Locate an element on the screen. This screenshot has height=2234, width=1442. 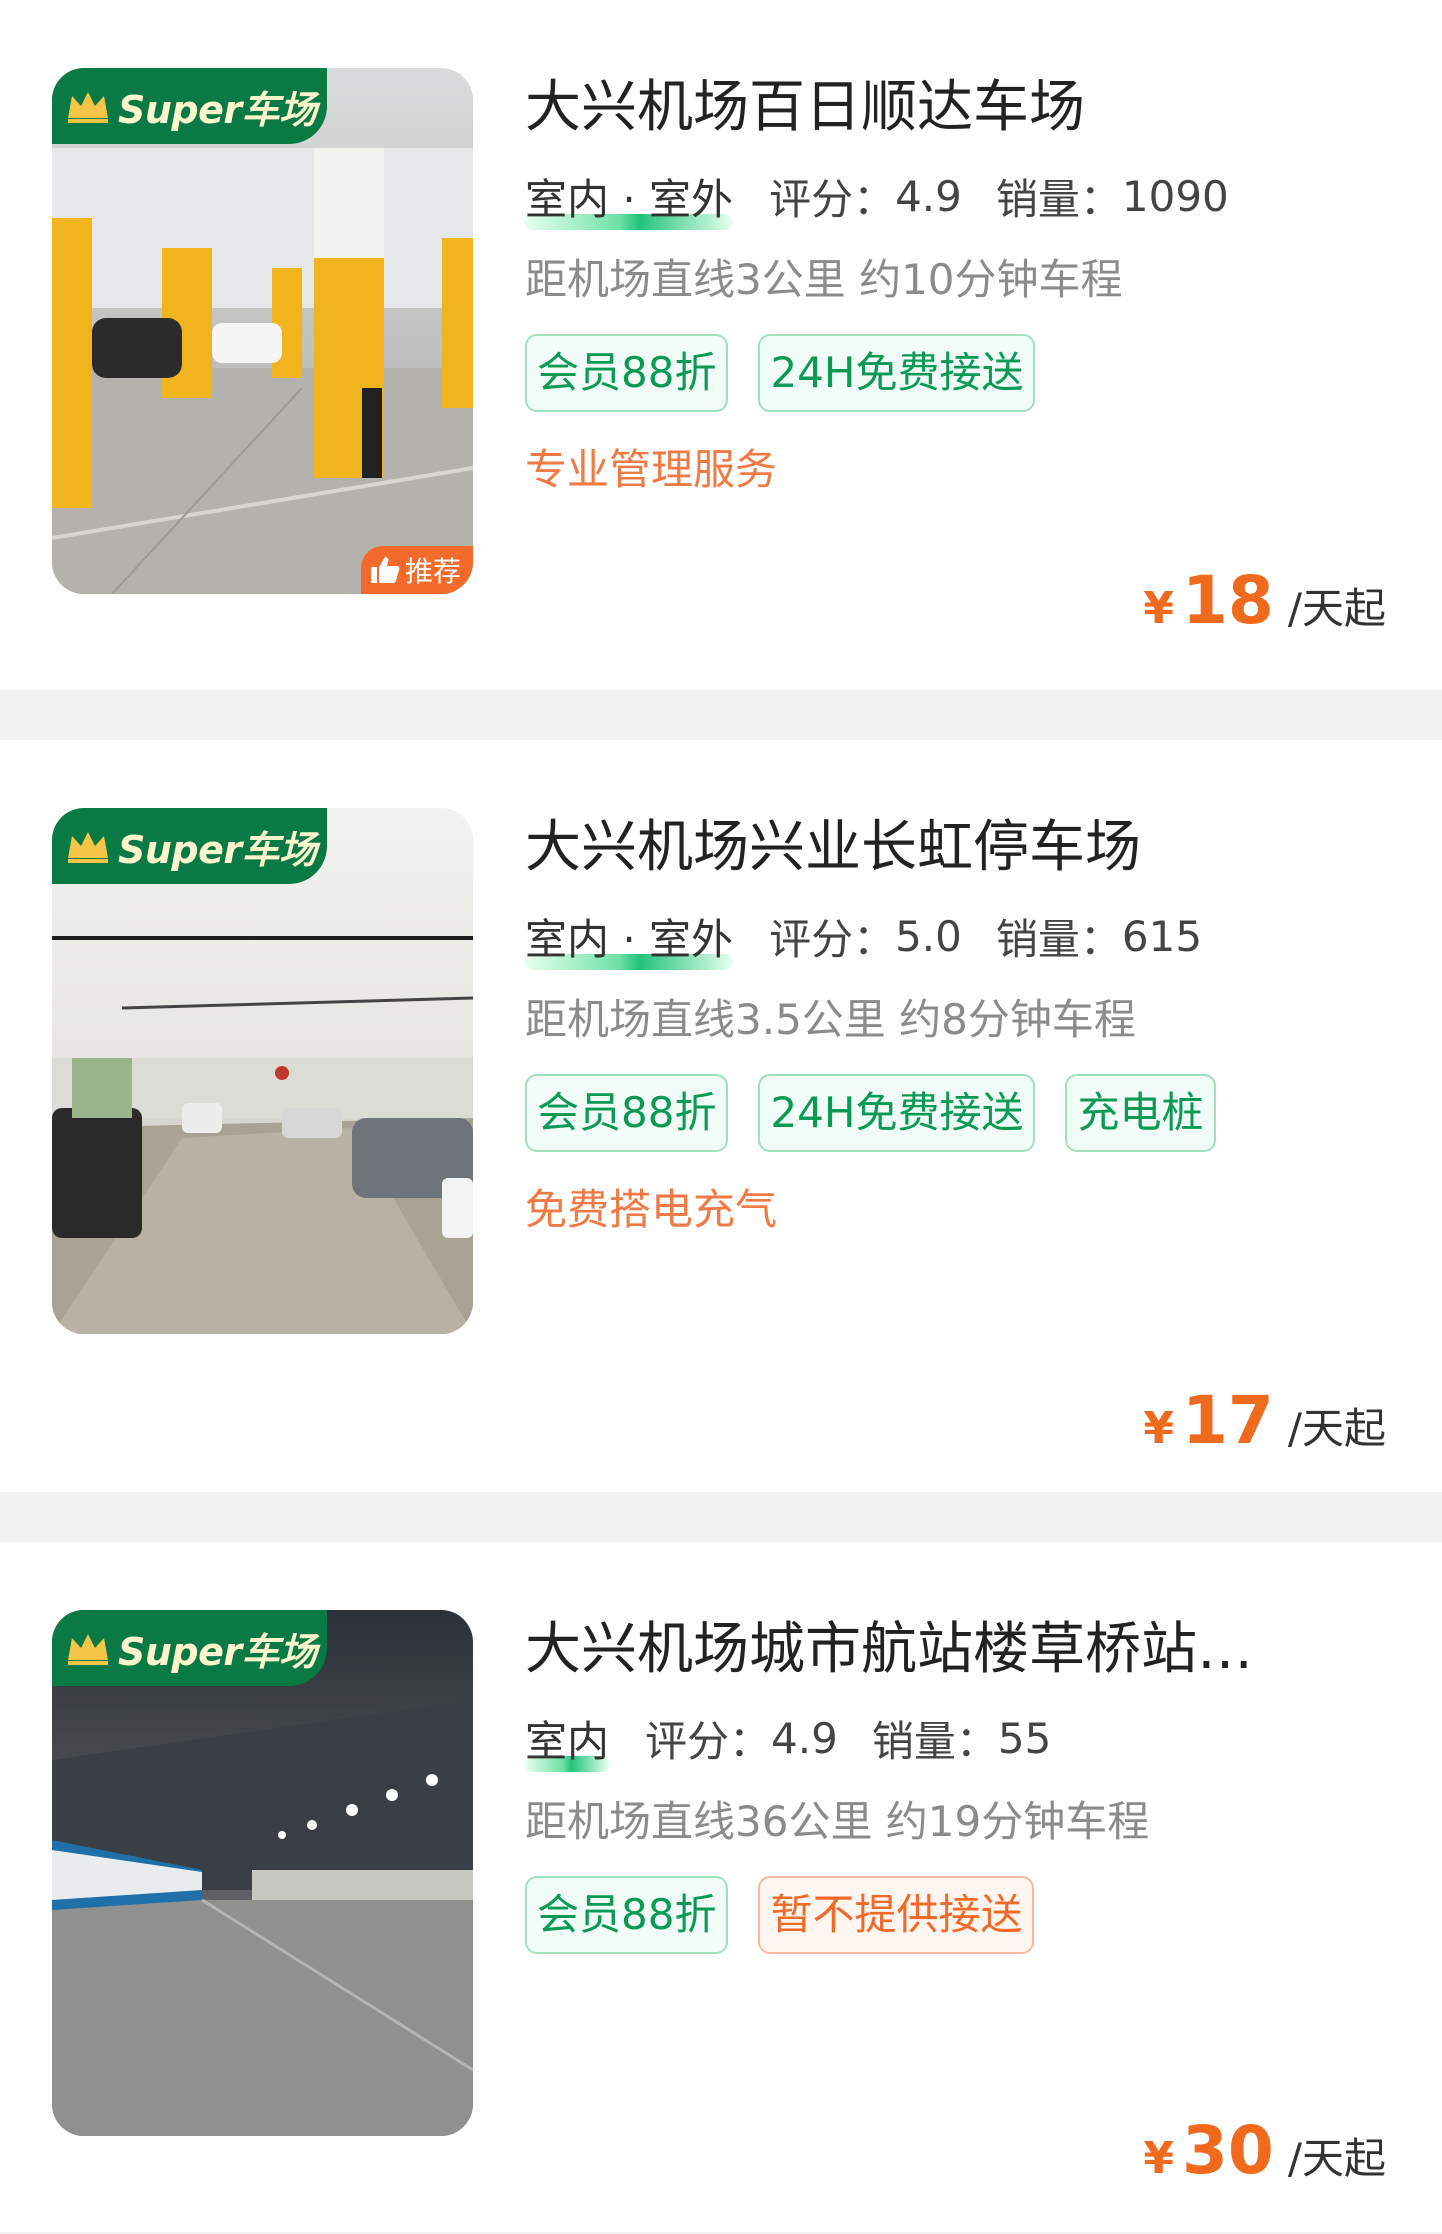
price-amount: 17 is located at coordinates (1227, 1420).